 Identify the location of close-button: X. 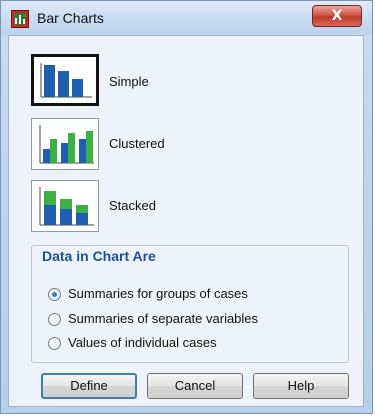
(337, 16).